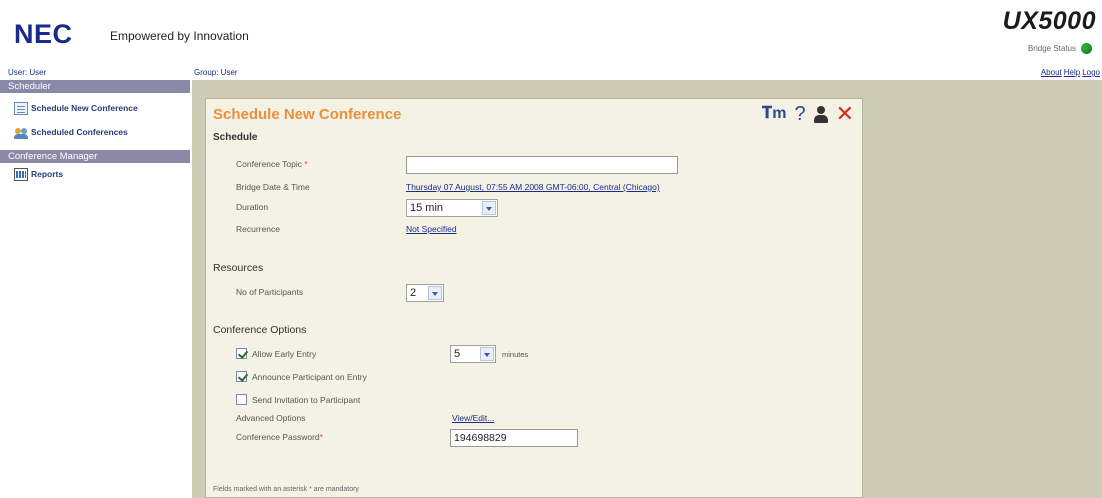 Image resolution: width=1102 pixels, height=498 pixels. I want to click on send-invitation-checkbox, so click(241, 399).